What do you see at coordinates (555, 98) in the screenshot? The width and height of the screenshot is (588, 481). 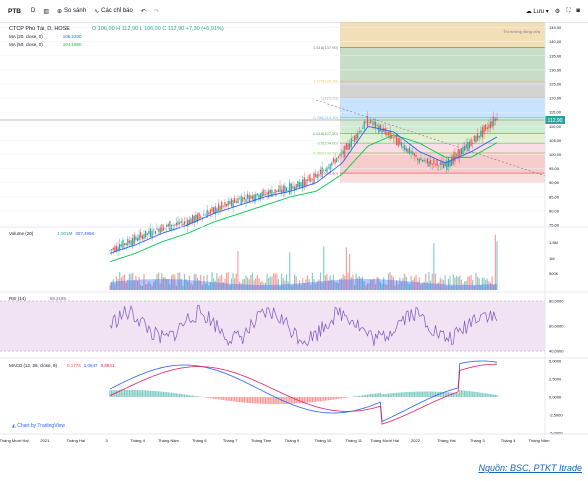 I see `price-tick: 120,00` at bounding box center [555, 98].